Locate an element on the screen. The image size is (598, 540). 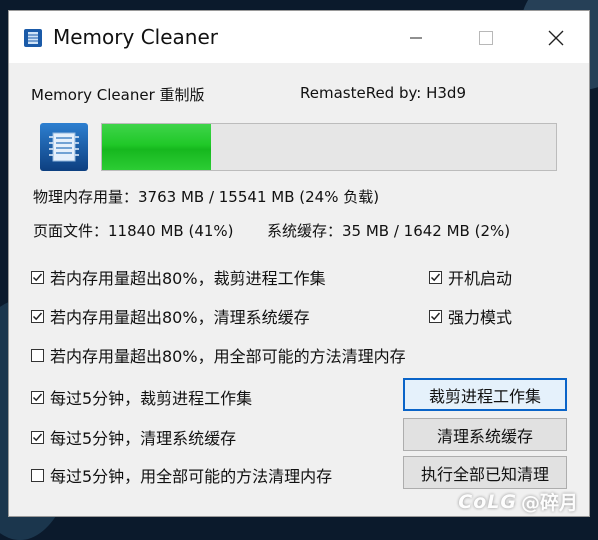
physical-memory-stat: 物理内存用量：3763 MB / 15541 MB (24% 负载) is located at coordinates (206, 197).